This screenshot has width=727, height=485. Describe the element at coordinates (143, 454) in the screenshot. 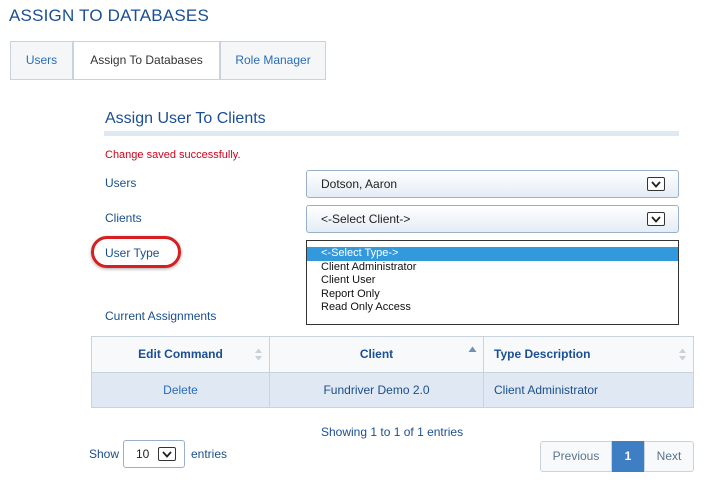

I see `page-length-value: 10` at that location.